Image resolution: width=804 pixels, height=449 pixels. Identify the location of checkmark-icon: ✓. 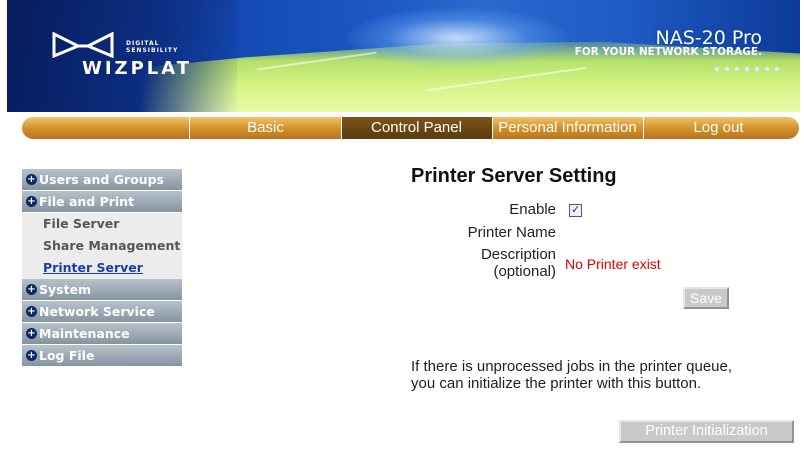
(576, 209).